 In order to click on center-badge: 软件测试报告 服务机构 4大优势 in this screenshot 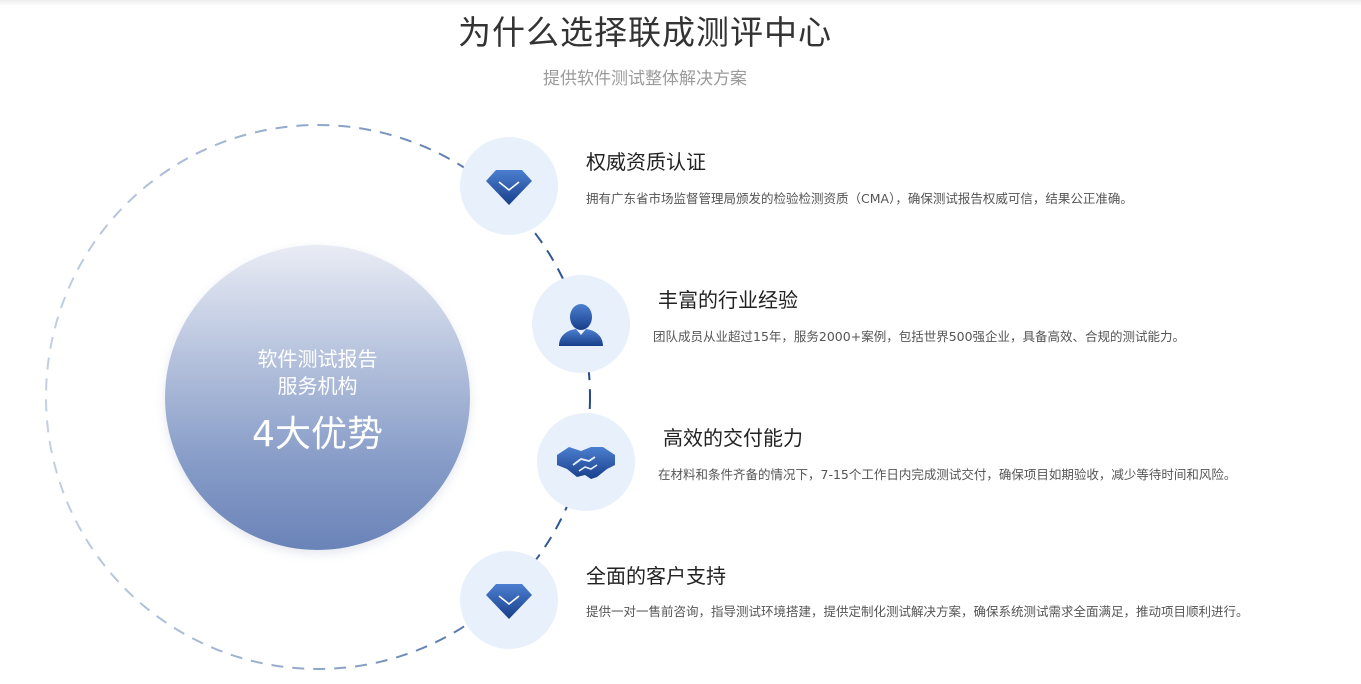, I will do `click(317, 397)`.